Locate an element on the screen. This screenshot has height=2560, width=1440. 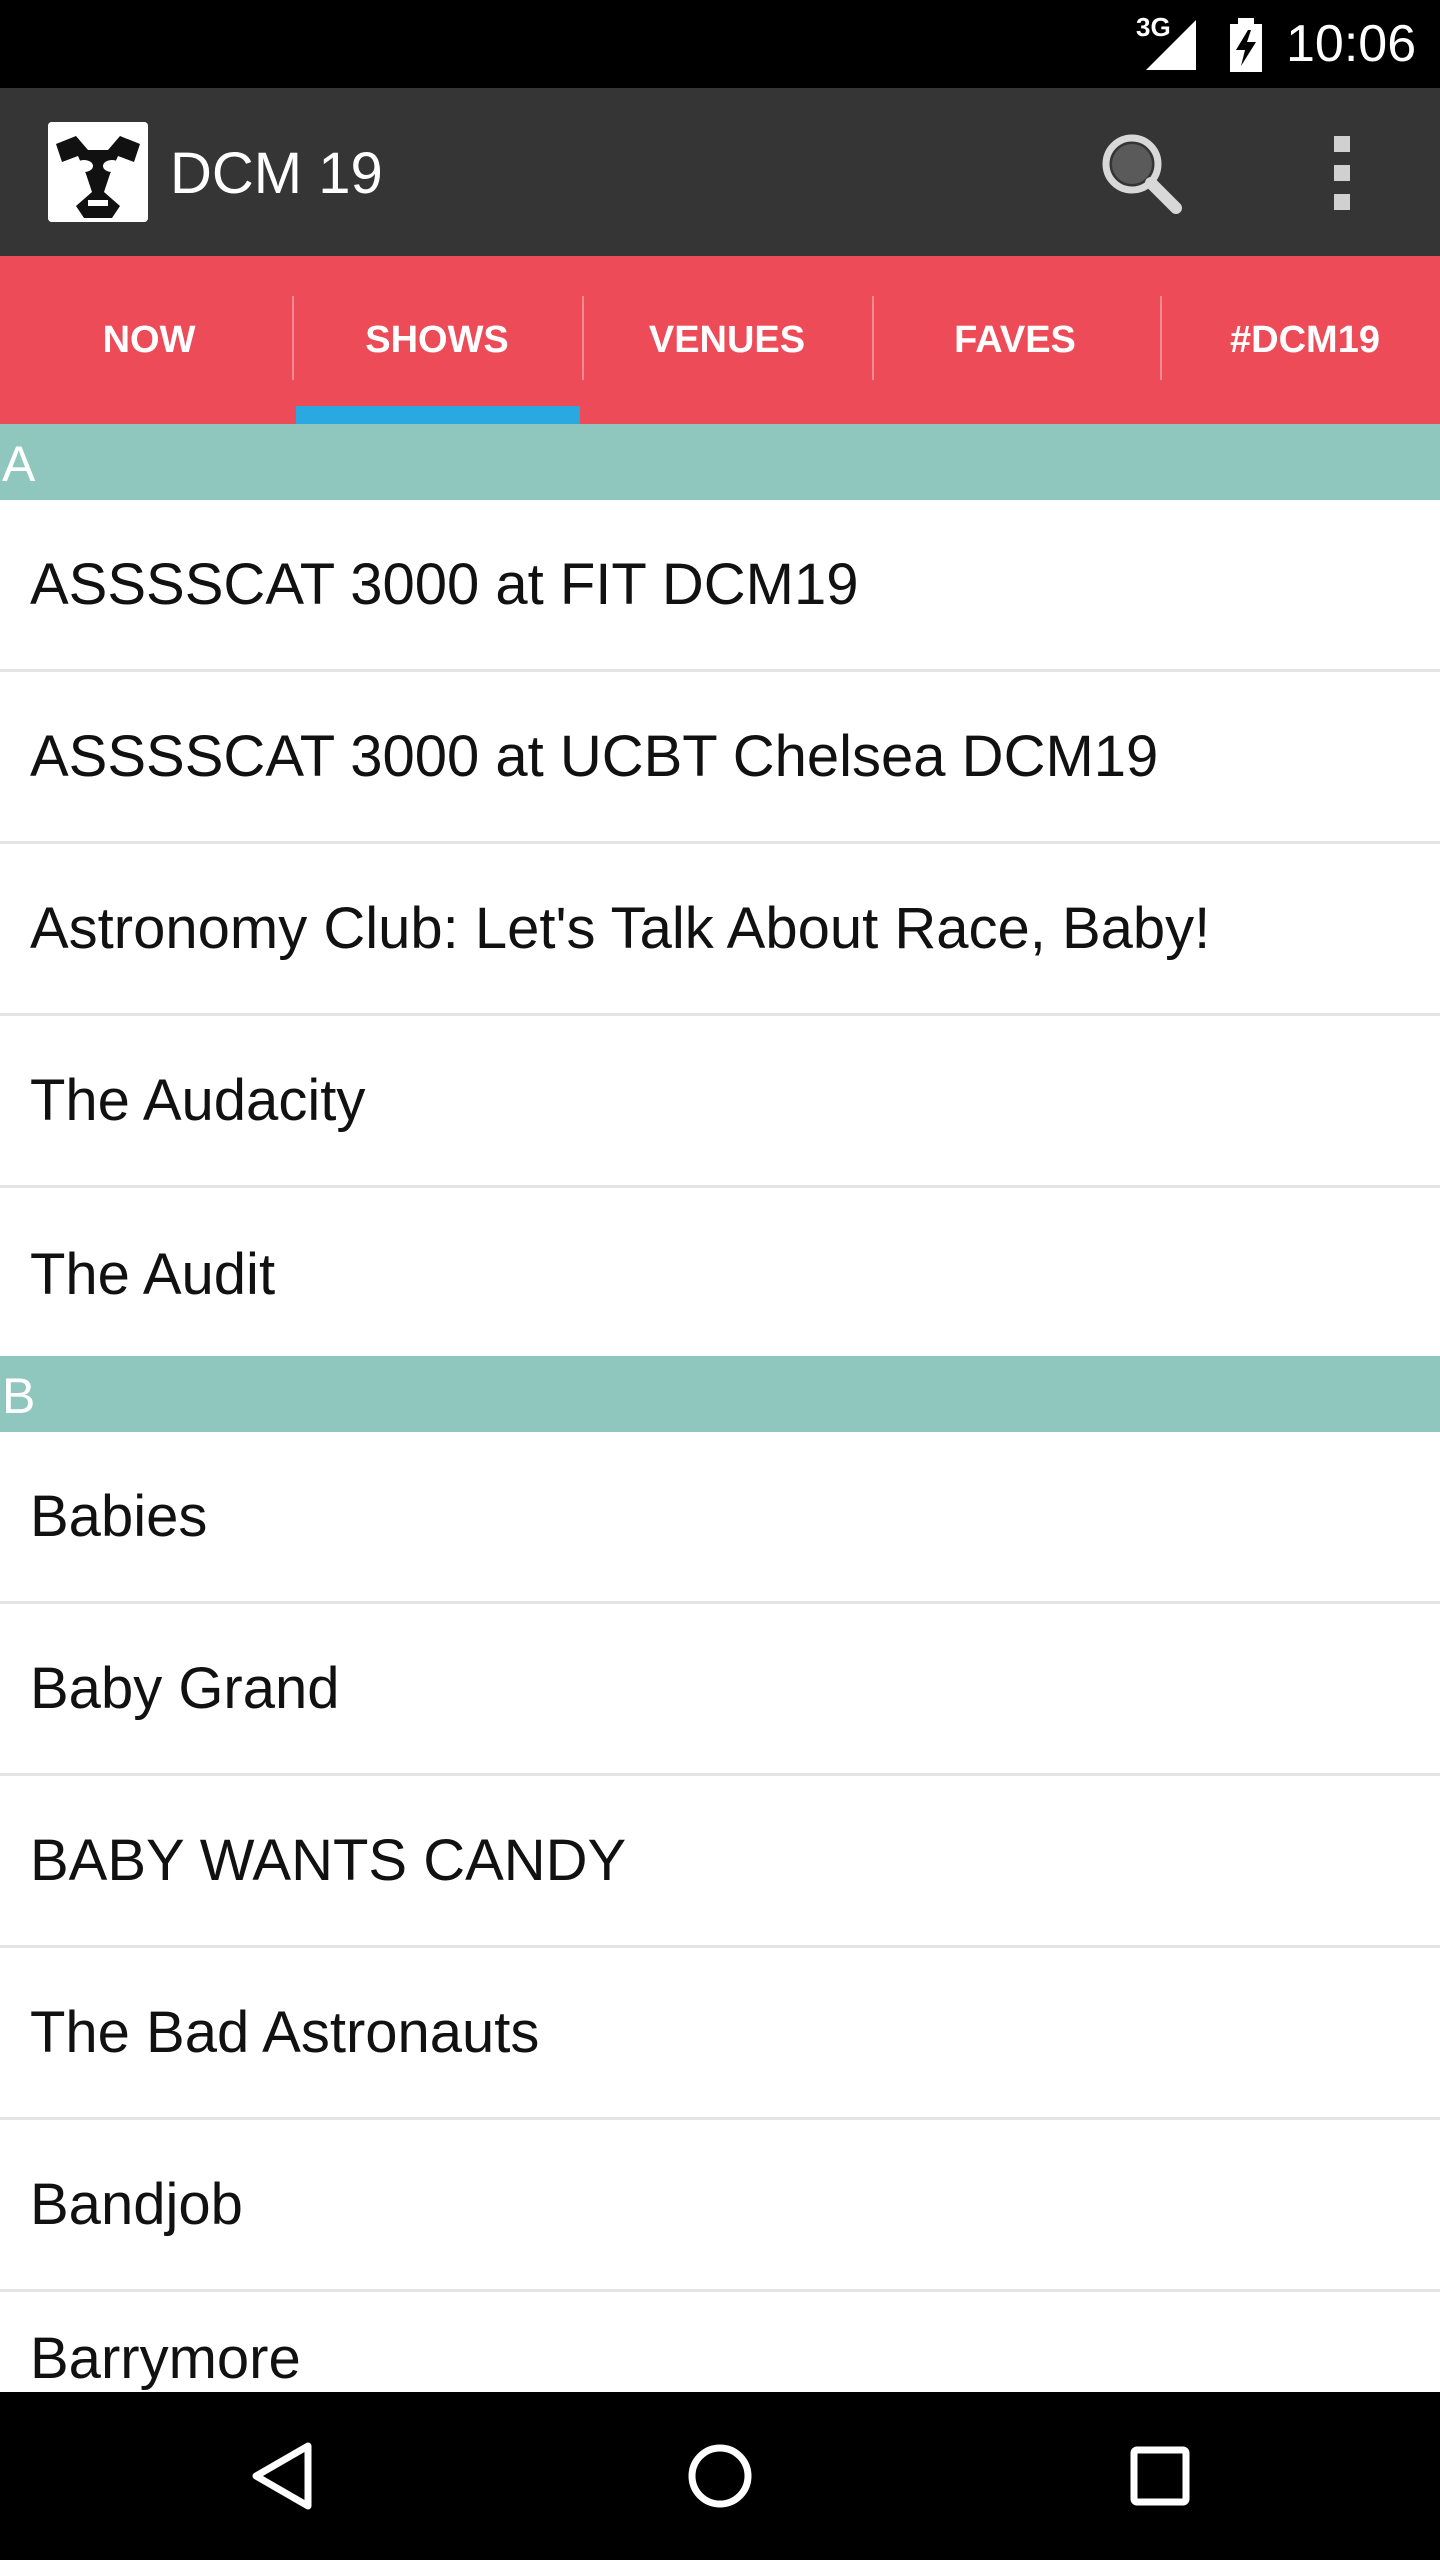
section-header-a: A is located at coordinates (720, 462).